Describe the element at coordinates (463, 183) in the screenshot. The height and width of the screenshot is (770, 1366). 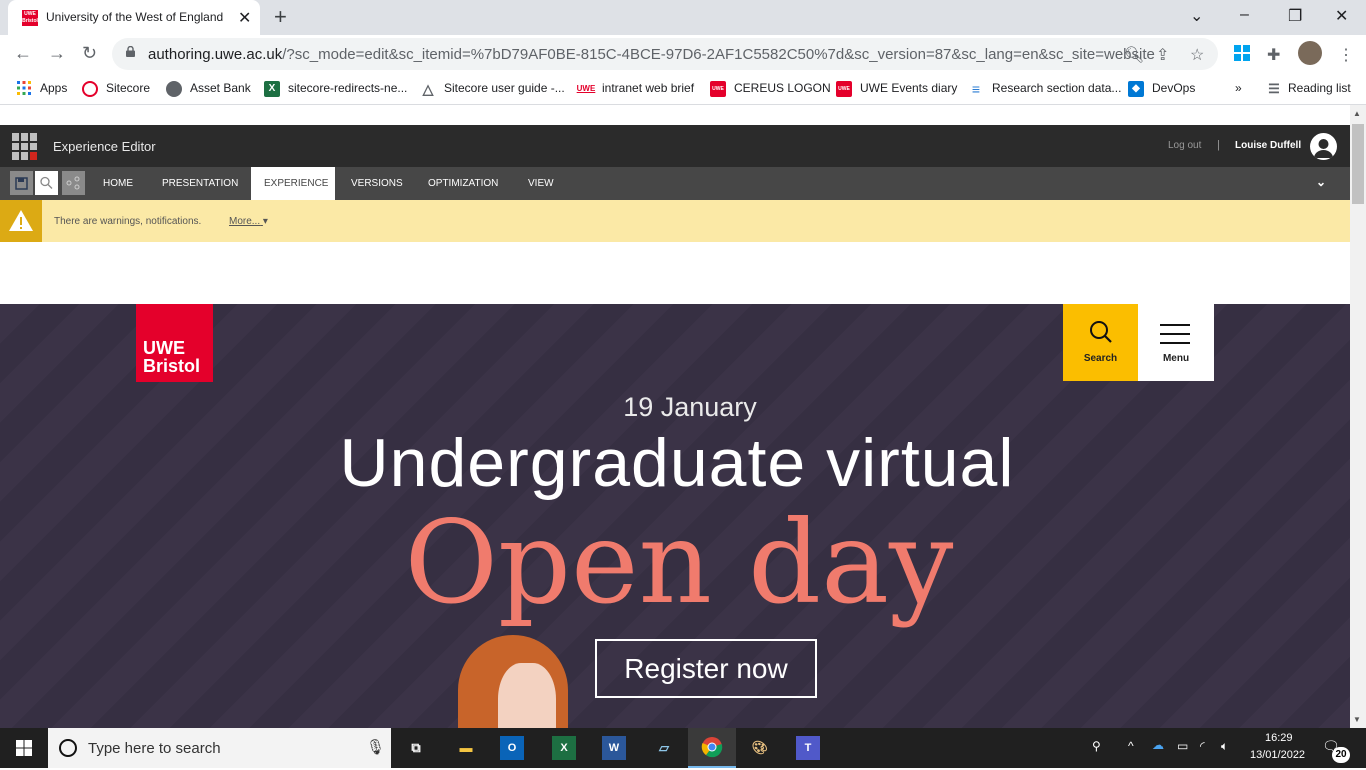
I see `tab-optimization: OPTIMIZATION` at that location.